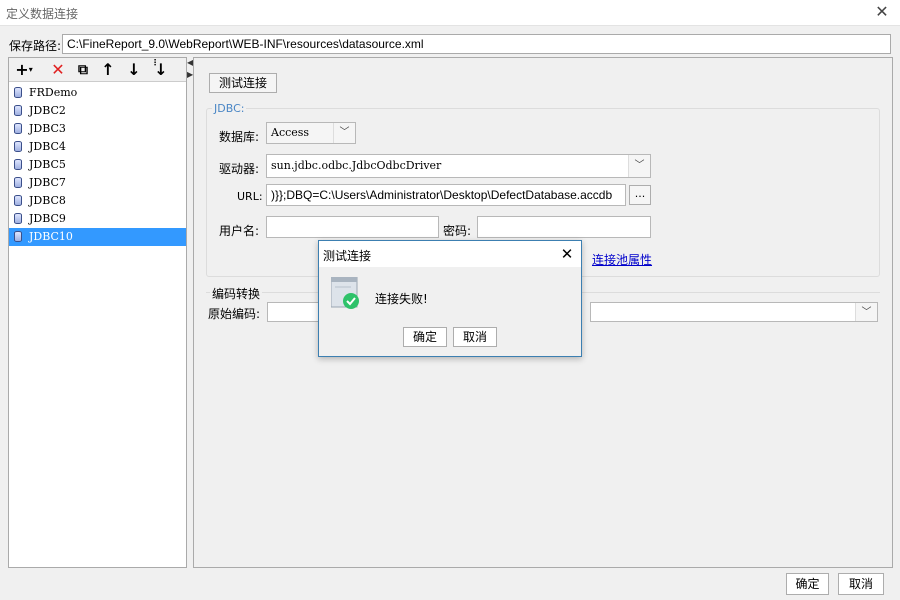 The width and height of the screenshot is (900, 600). I want to click on original-encoding-label: 原始编码:, so click(234, 314).